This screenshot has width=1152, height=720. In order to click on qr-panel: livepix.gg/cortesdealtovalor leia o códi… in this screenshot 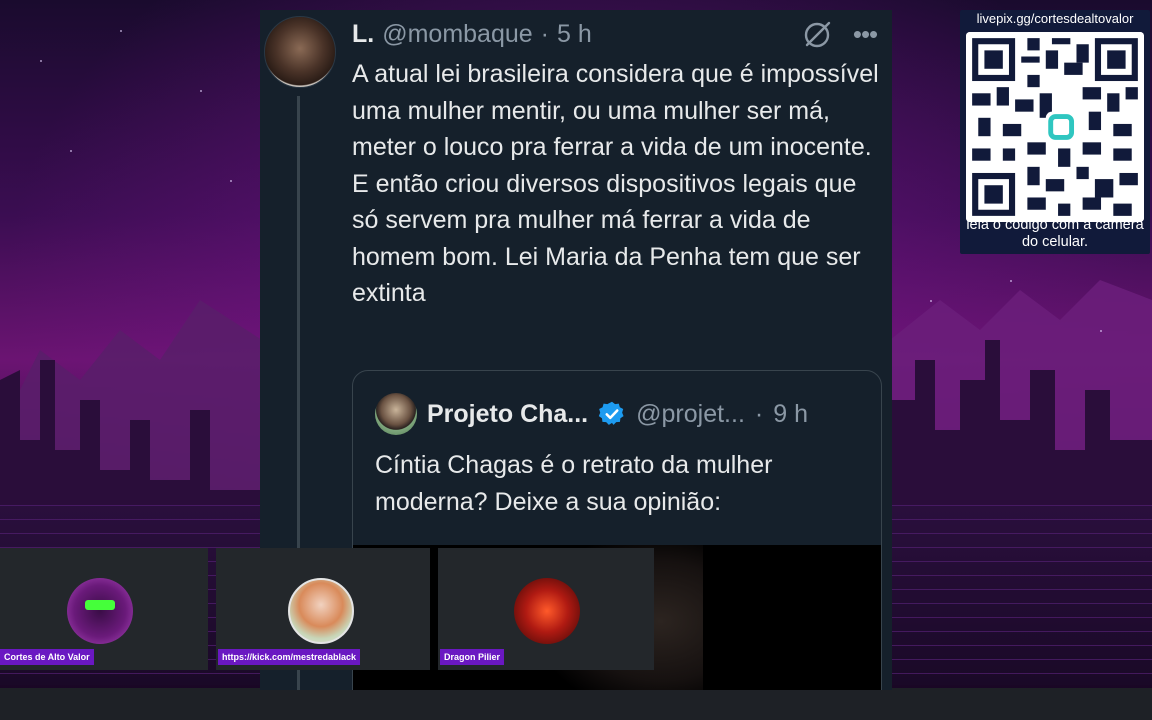, I will do `click(1055, 132)`.